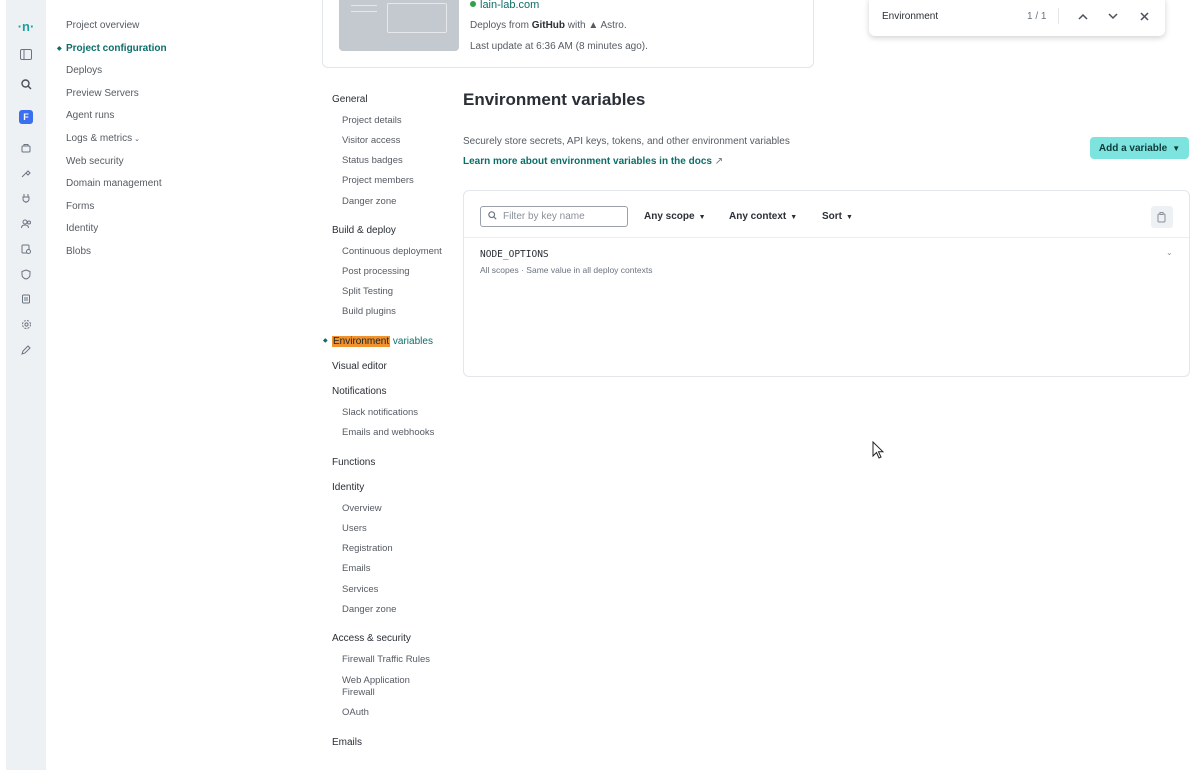 The image size is (1200, 770). I want to click on find-close-button, so click(1144, 16).